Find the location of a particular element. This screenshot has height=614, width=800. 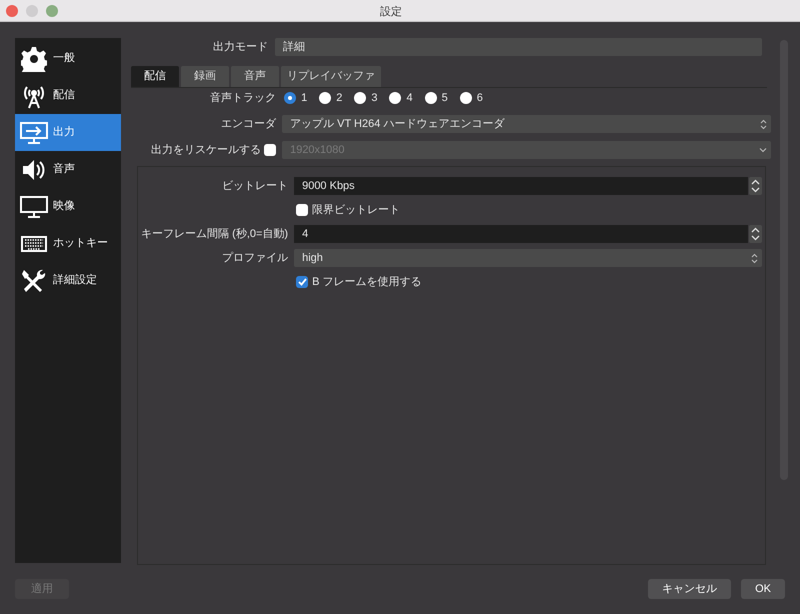

monitor-arrow-icon is located at coordinates (34, 132).